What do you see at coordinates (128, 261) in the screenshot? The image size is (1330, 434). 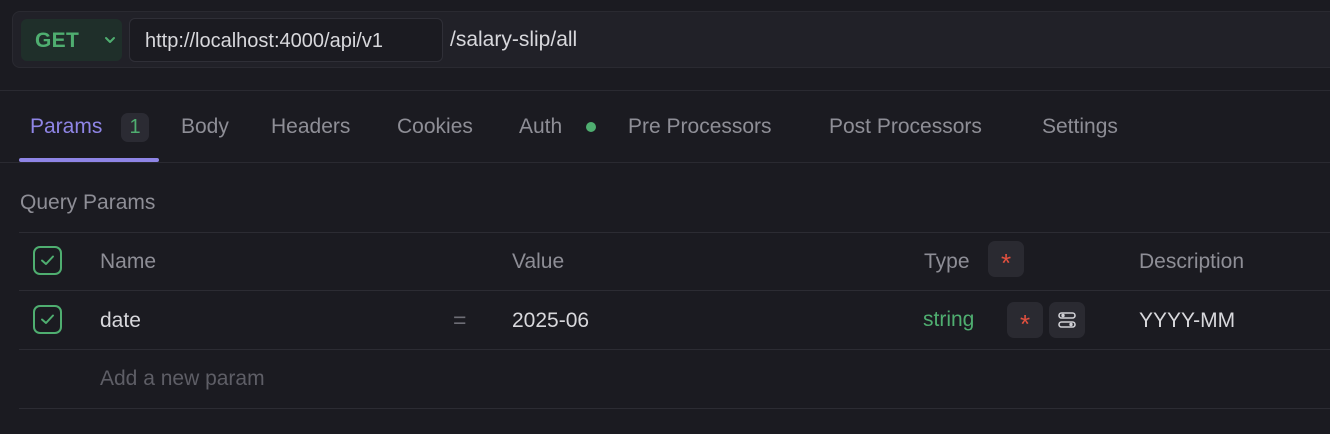 I see `column-header-name: Name` at bounding box center [128, 261].